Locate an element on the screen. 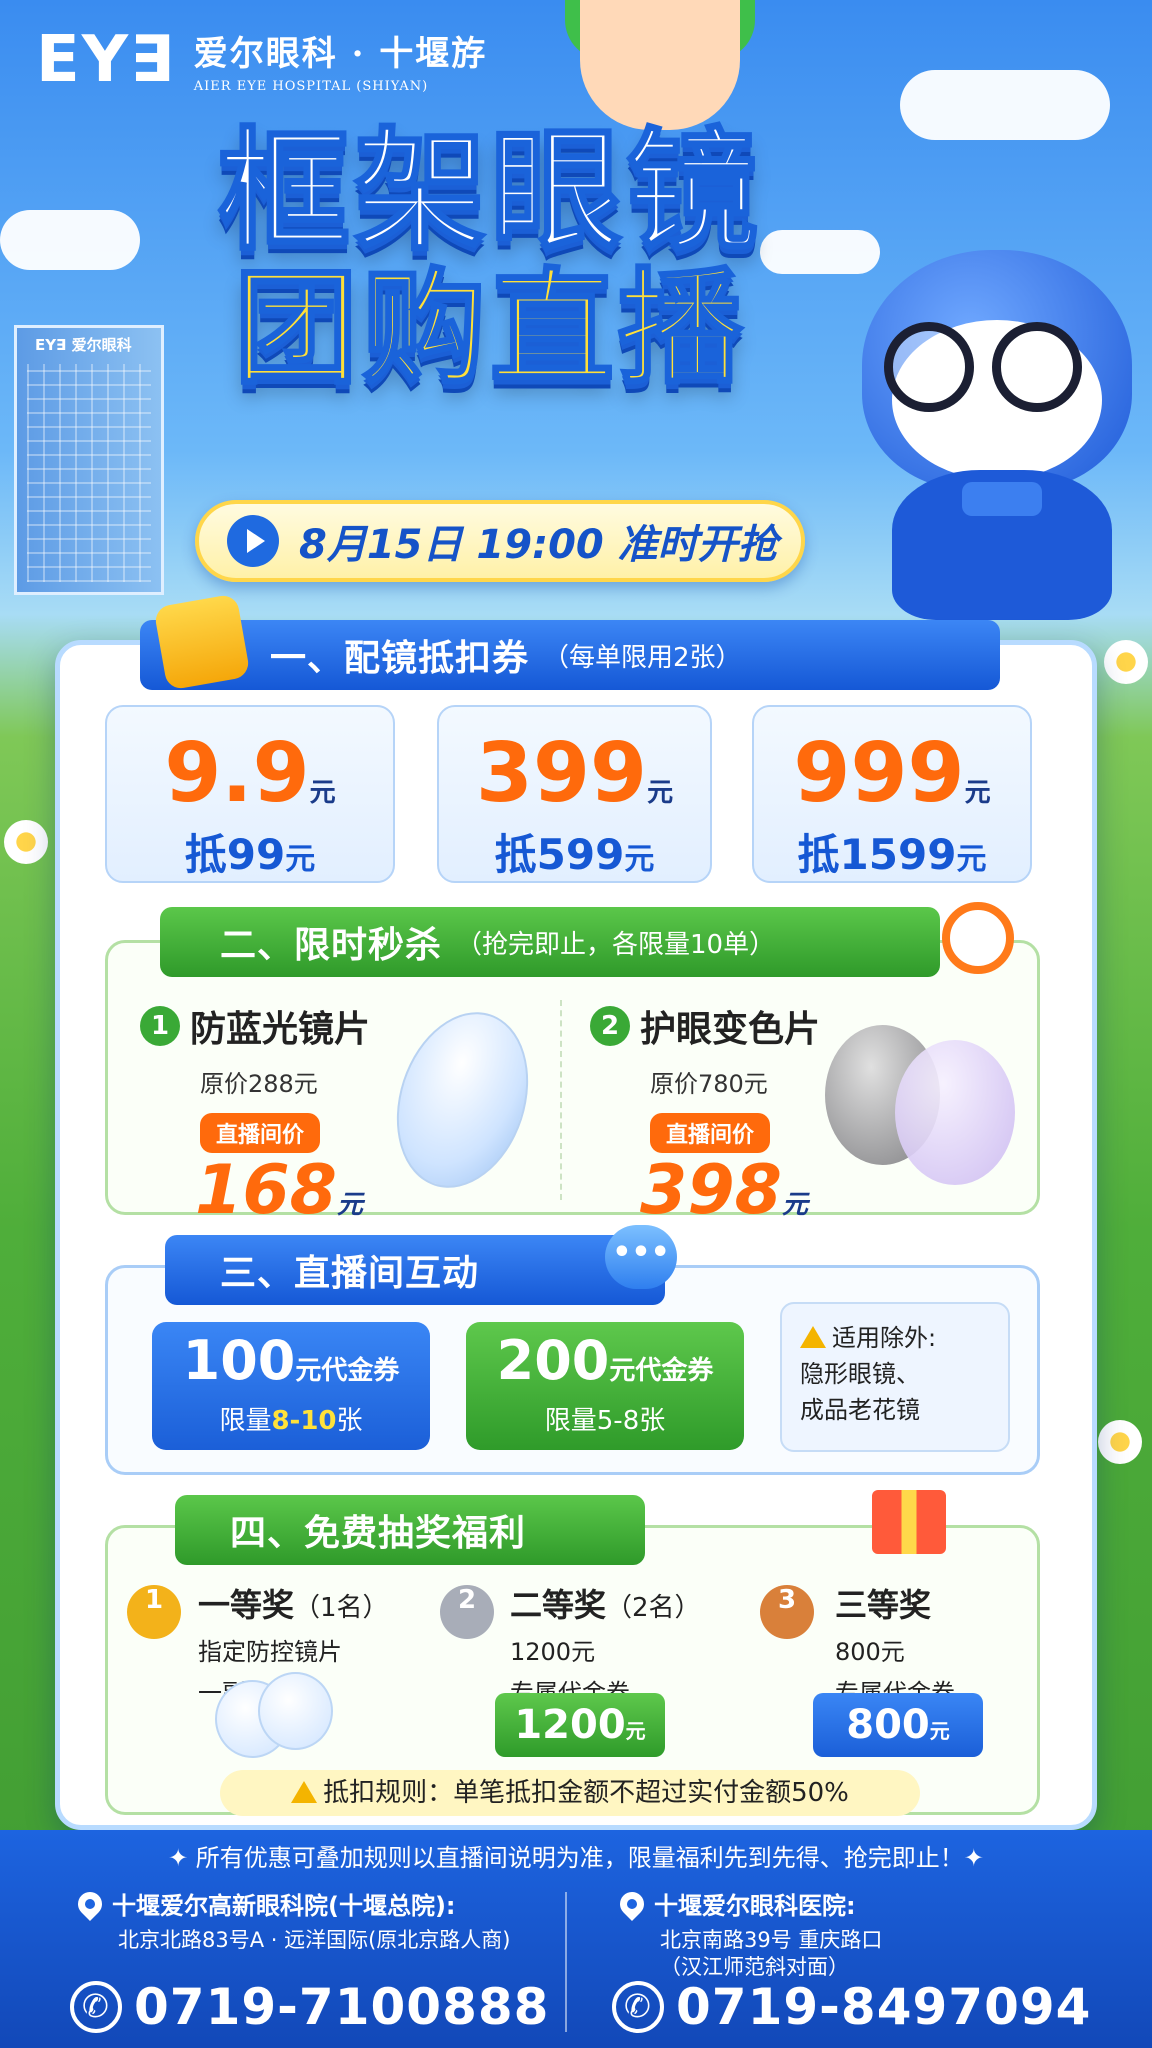 The image size is (1152, 2048). main-title: 框架眼镜 团购直播 is located at coordinates (490, 258).